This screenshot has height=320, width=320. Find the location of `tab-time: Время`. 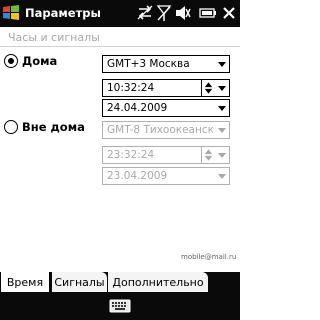

tab-time: Время is located at coordinates (25, 282).